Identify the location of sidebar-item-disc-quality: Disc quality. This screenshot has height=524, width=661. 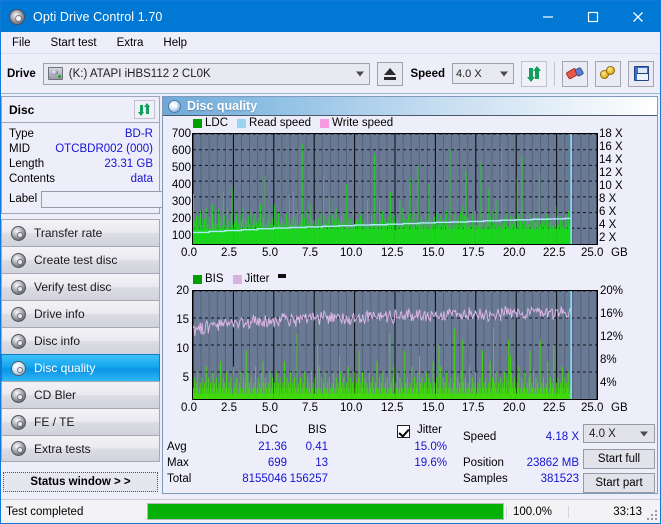
(80, 367).